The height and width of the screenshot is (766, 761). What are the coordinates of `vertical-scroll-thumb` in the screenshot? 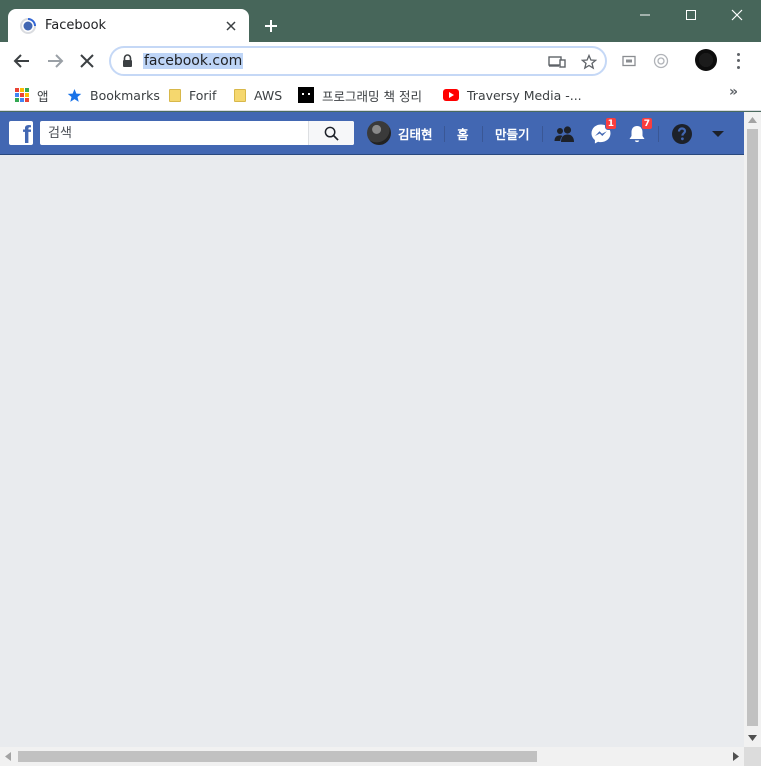 It's located at (752, 427).